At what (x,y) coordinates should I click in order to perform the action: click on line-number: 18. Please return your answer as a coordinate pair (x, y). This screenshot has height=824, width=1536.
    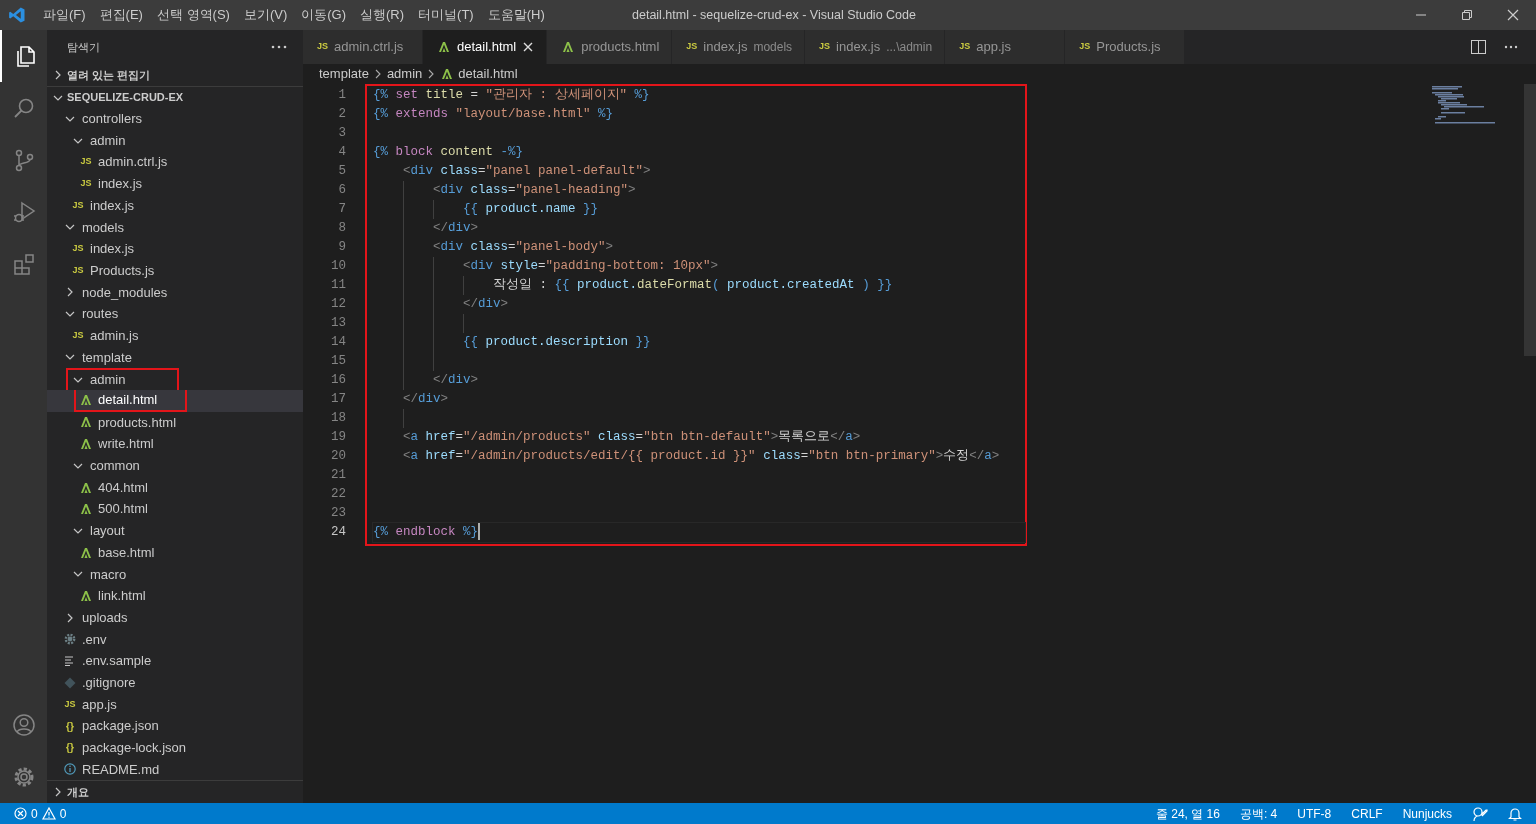
    Looking at the image, I should click on (338, 418).